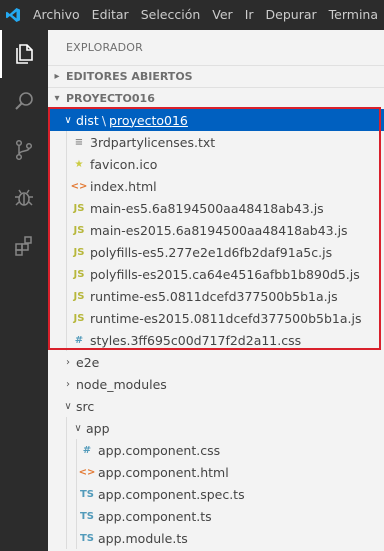 Image resolution: width=384 pixels, height=551 pixels. What do you see at coordinates (216, 98) in the screenshot?
I see `project-section: ▾ PROYECTO016` at bounding box center [216, 98].